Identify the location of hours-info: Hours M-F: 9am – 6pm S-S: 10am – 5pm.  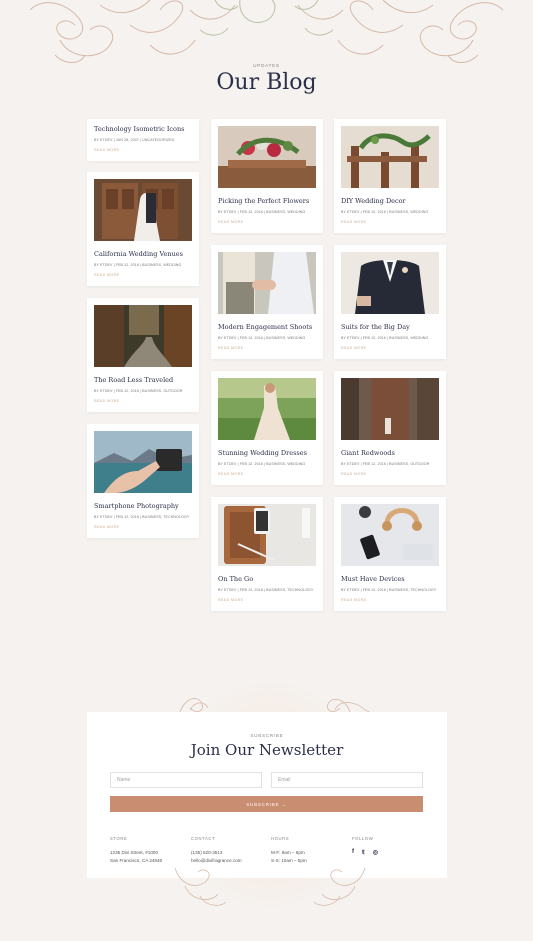
(306, 850).